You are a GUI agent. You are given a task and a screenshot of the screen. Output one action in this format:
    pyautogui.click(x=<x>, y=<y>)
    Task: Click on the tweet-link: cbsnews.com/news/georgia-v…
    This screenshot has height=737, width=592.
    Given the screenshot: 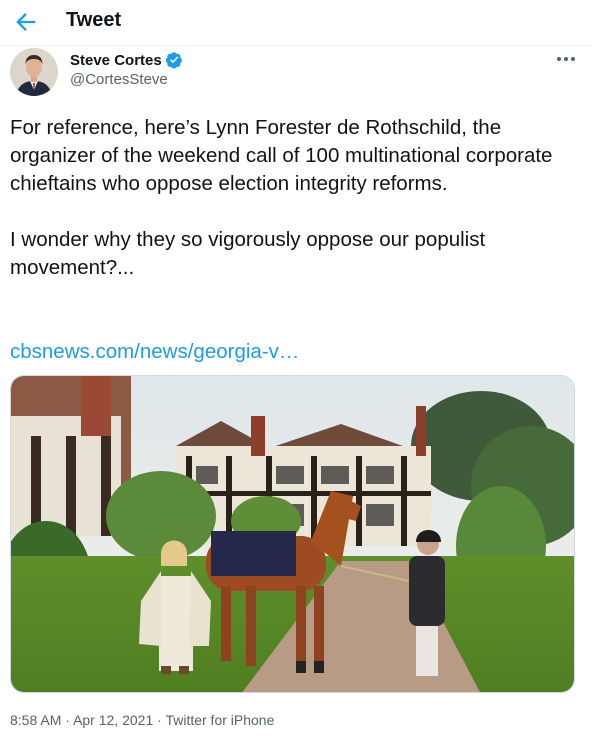 What is the action you would take?
    pyautogui.click(x=154, y=352)
    